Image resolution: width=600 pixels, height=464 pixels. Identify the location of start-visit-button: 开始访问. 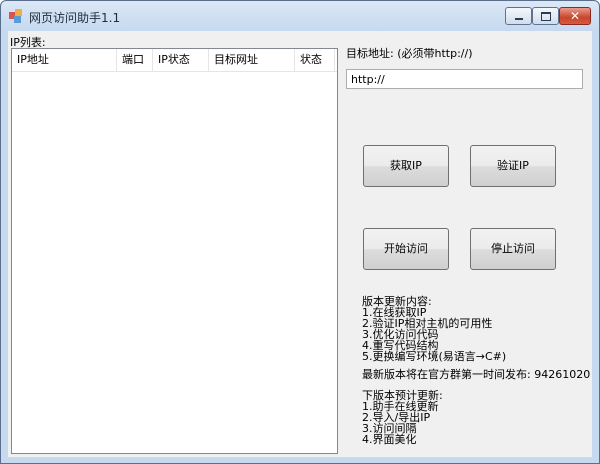
(406, 249).